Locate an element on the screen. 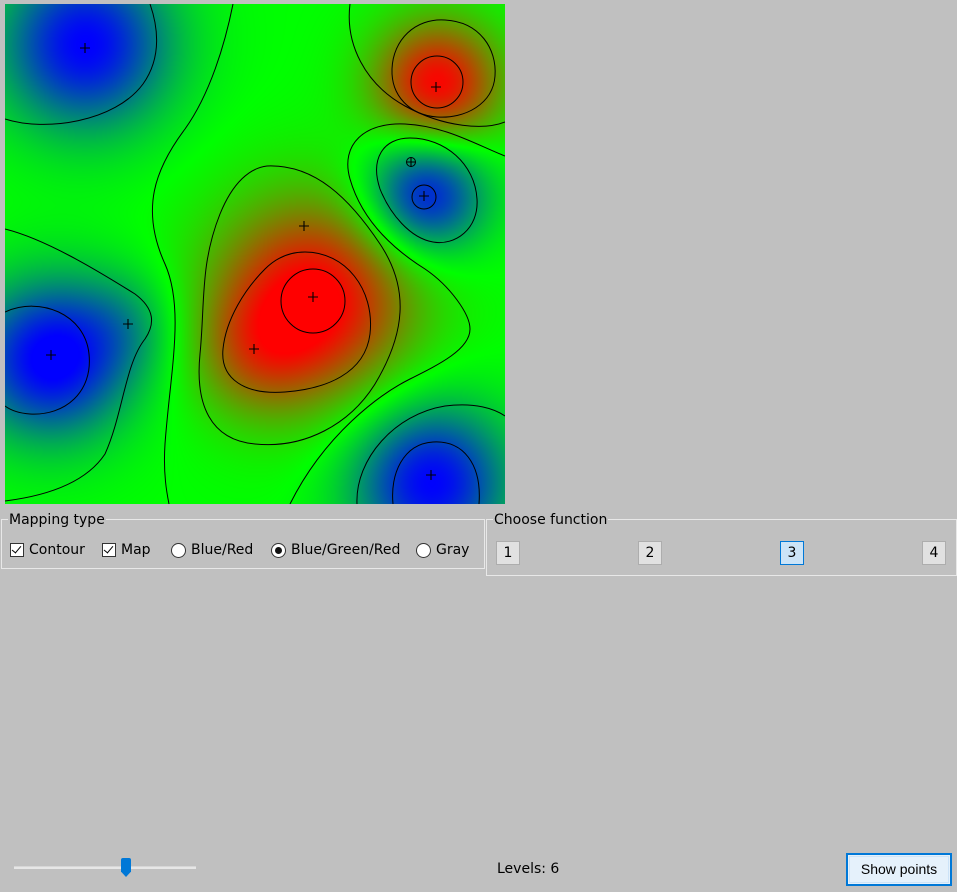 This screenshot has height=892, width=957. map-checkbox-box is located at coordinates (109, 550).